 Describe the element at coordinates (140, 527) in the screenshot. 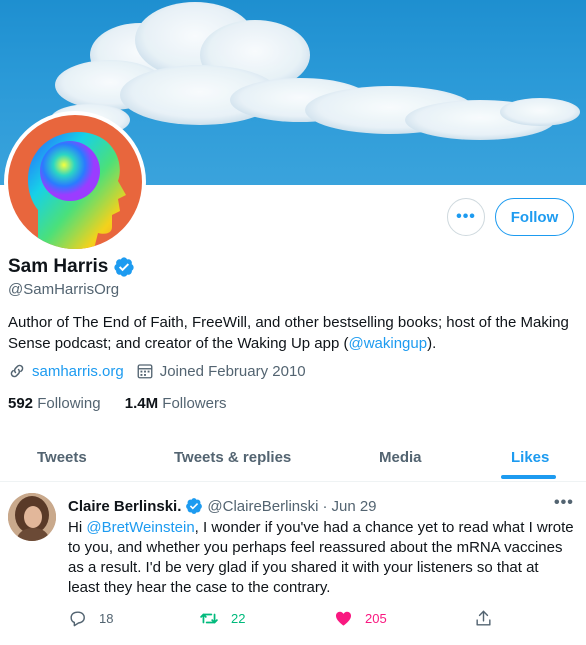

I see `tweet-mention-link: @BretWeinstein` at that location.